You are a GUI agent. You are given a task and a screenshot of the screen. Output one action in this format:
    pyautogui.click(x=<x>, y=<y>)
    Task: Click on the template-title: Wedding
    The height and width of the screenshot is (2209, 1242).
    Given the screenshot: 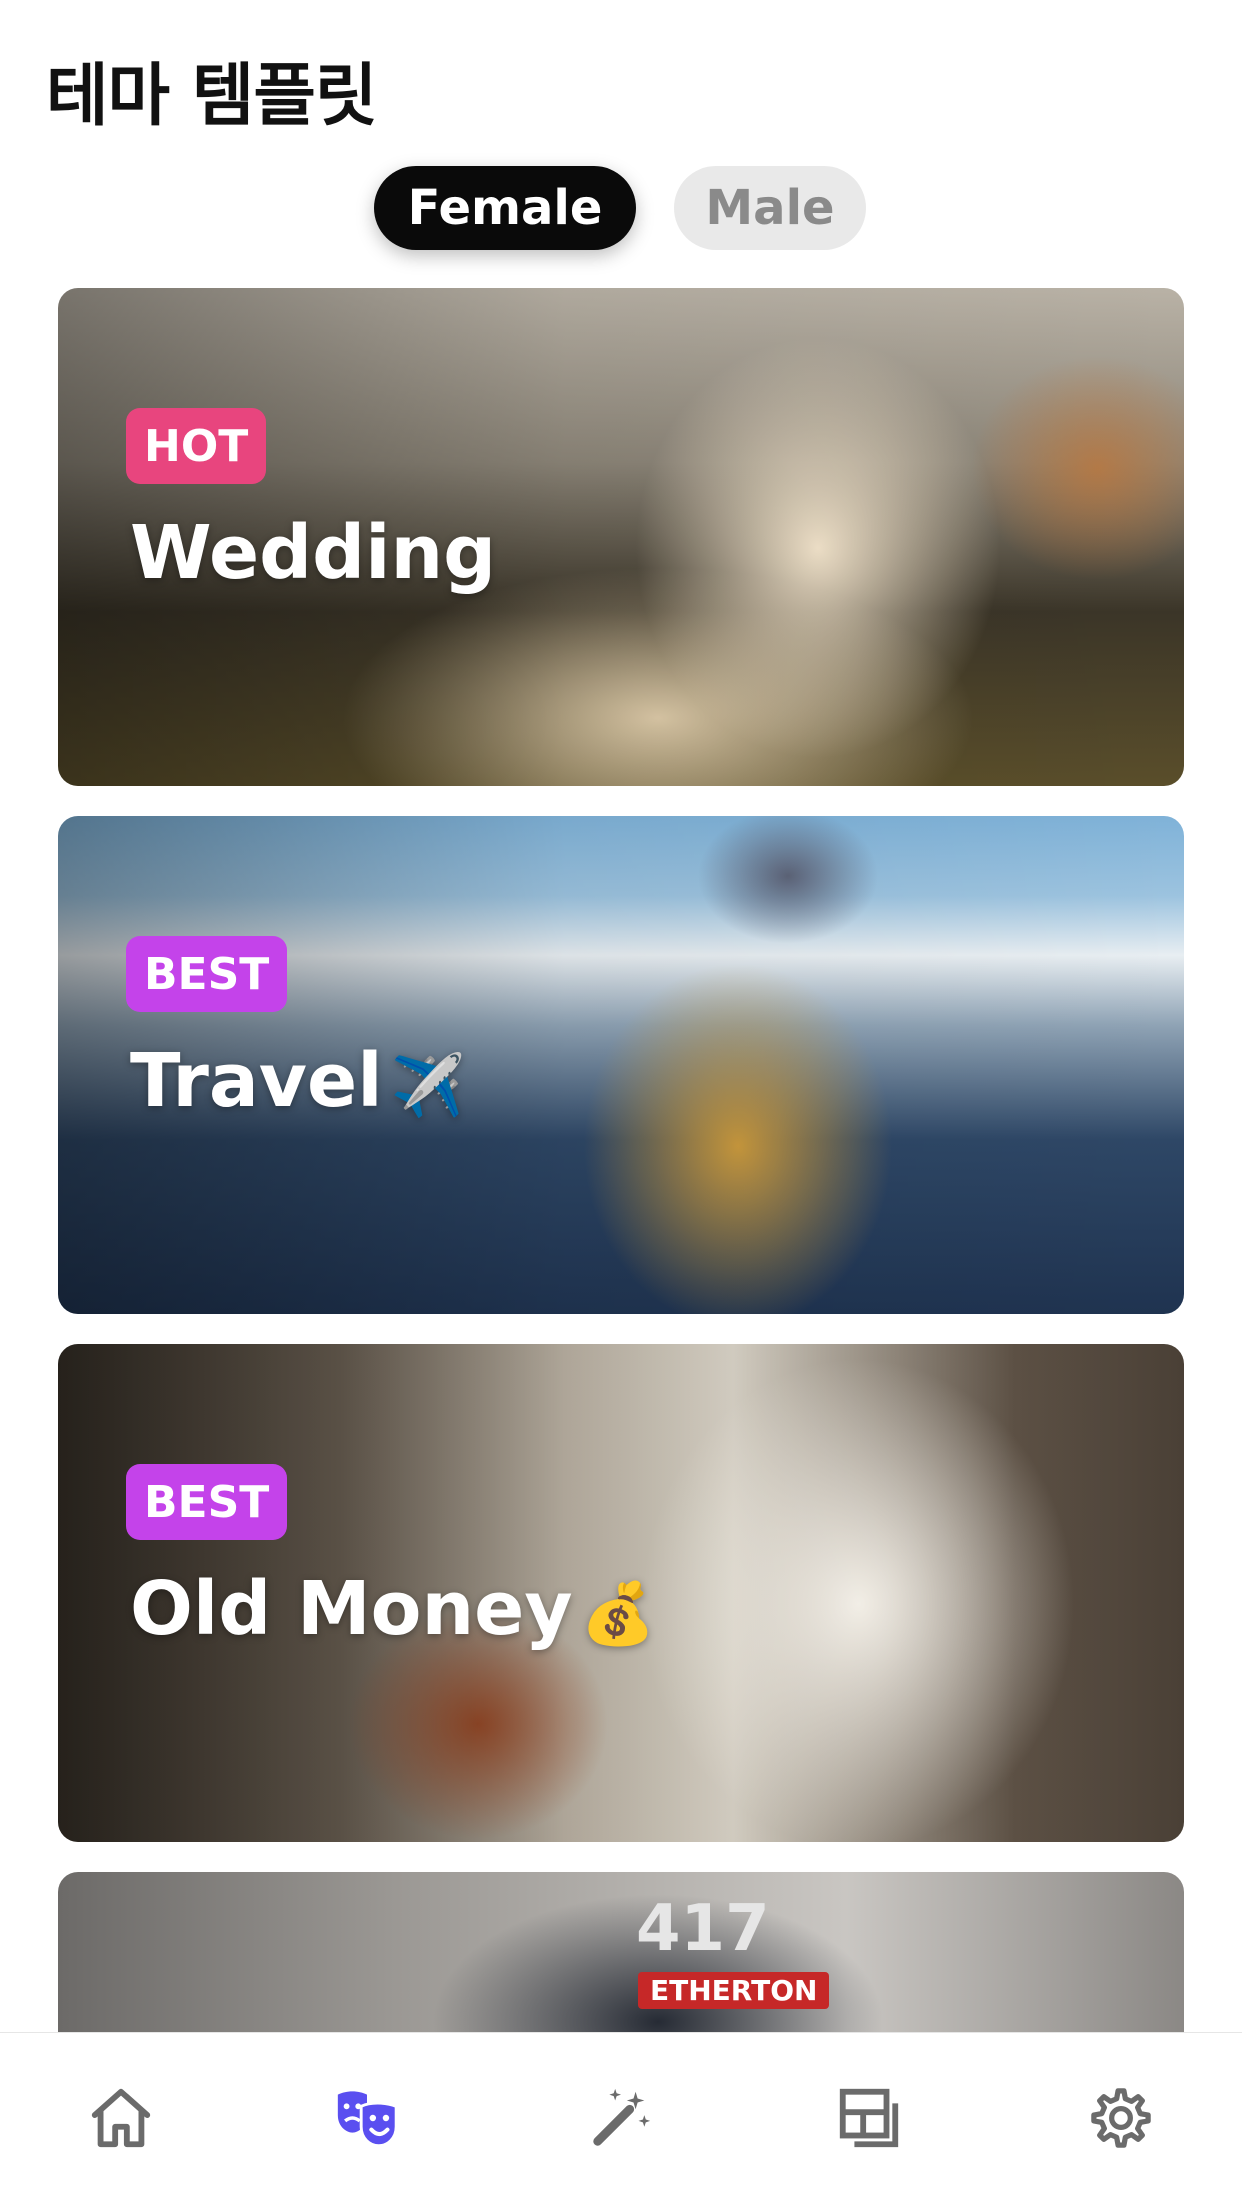 What is the action you would take?
    pyautogui.click(x=313, y=553)
    